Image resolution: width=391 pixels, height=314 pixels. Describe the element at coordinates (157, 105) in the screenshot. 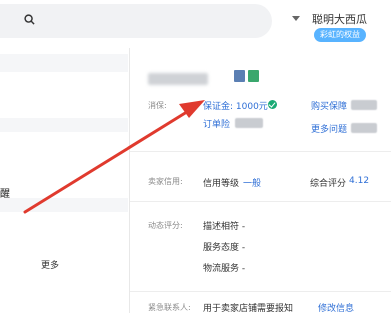

I see `deposit-label: 消保:` at that location.